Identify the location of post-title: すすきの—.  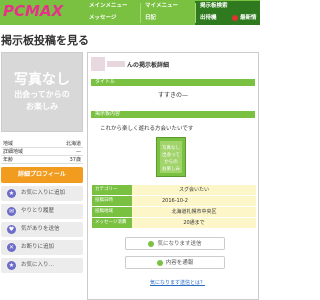
(172, 95).